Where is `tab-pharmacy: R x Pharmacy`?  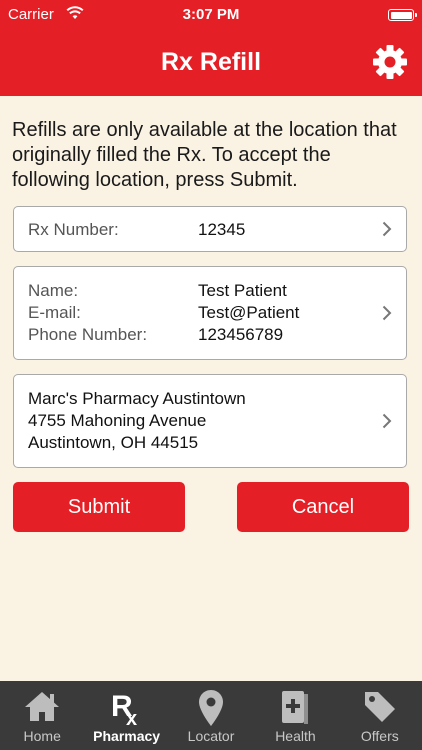 tab-pharmacy: R x Pharmacy is located at coordinates (126, 715).